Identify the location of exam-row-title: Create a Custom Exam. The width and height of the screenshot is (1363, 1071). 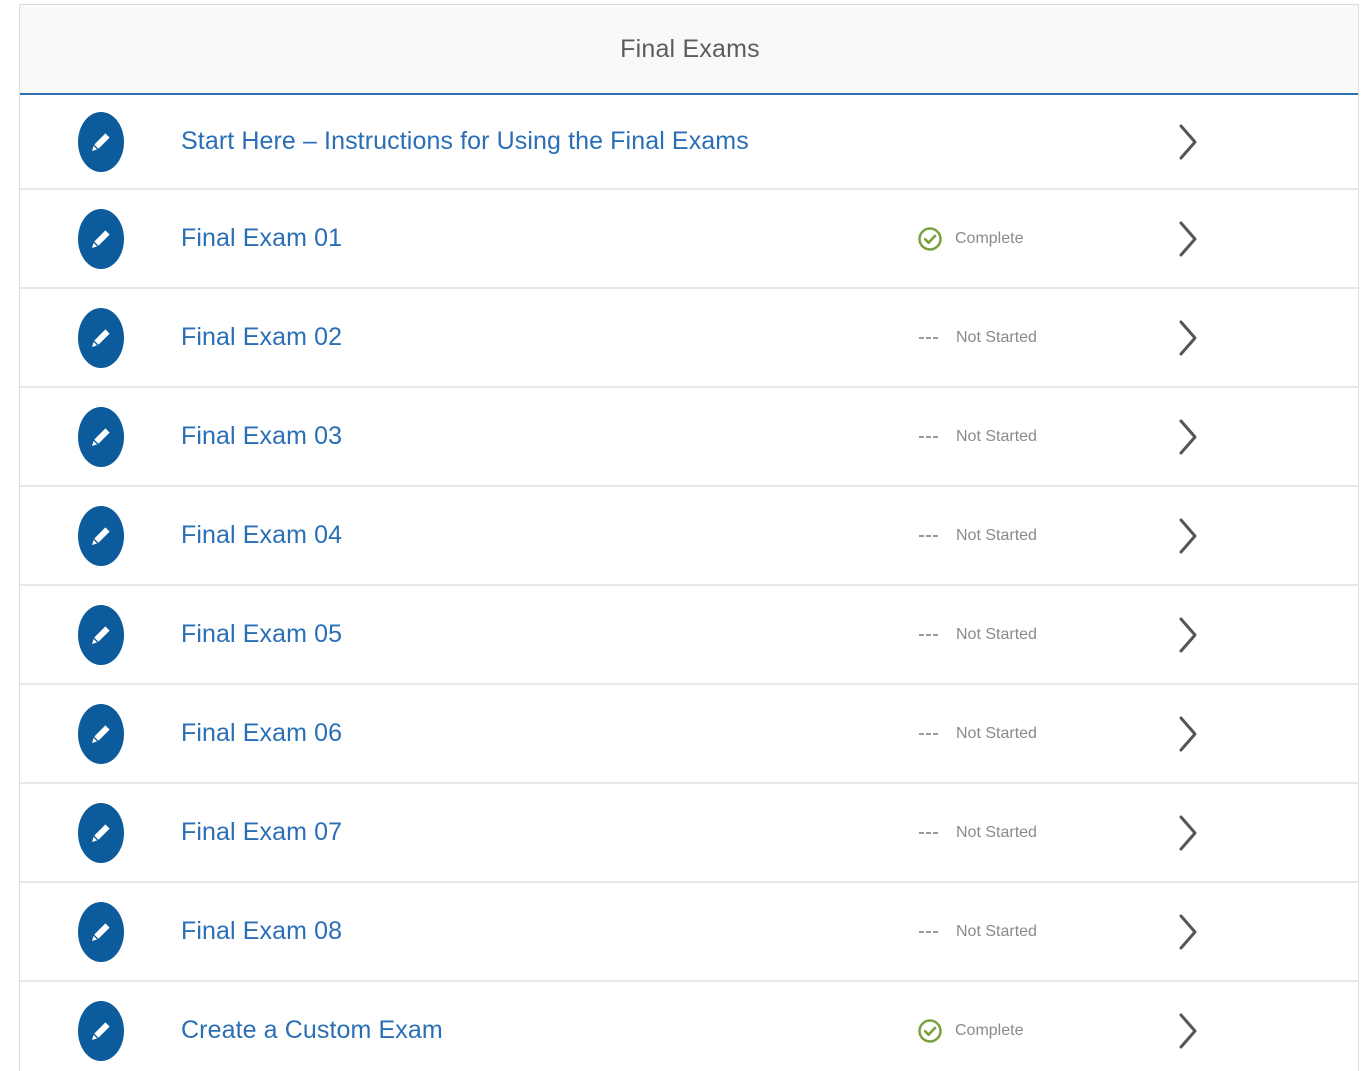
(312, 1029).